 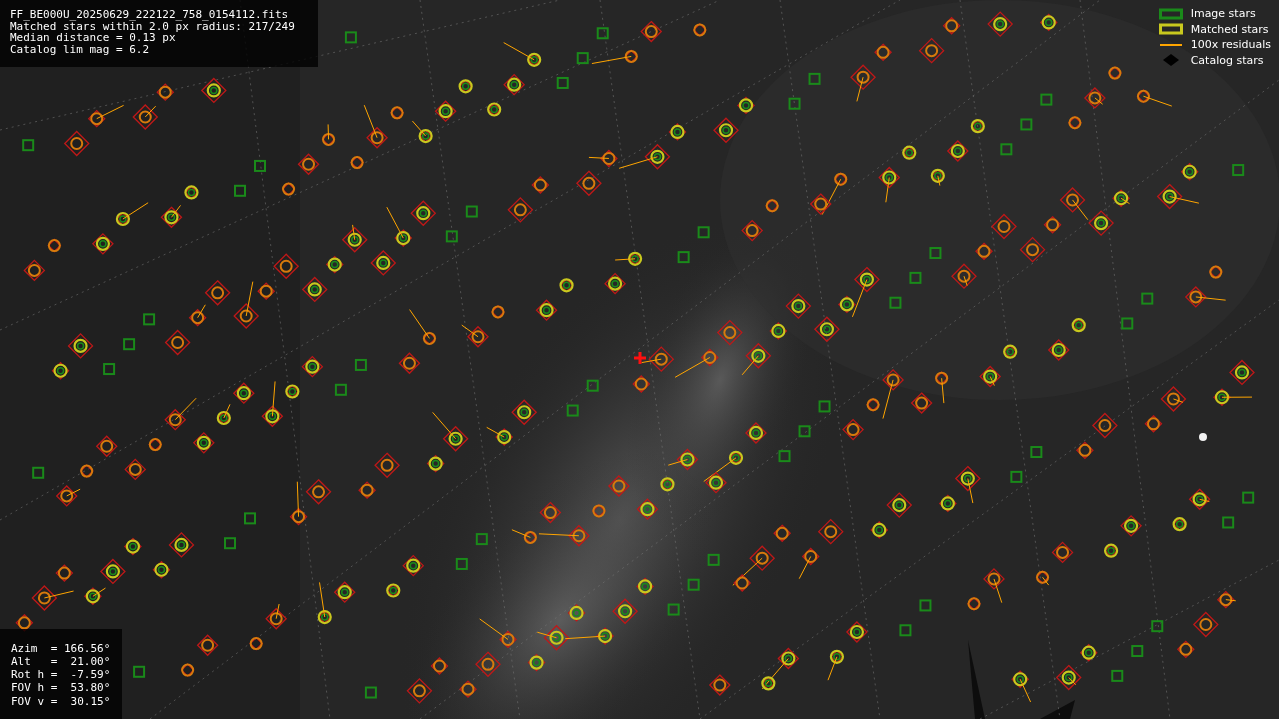 What do you see at coordinates (1227, 60) in the screenshot?
I see `legend-label: Catalog stars` at bounding box center [1227, 60].